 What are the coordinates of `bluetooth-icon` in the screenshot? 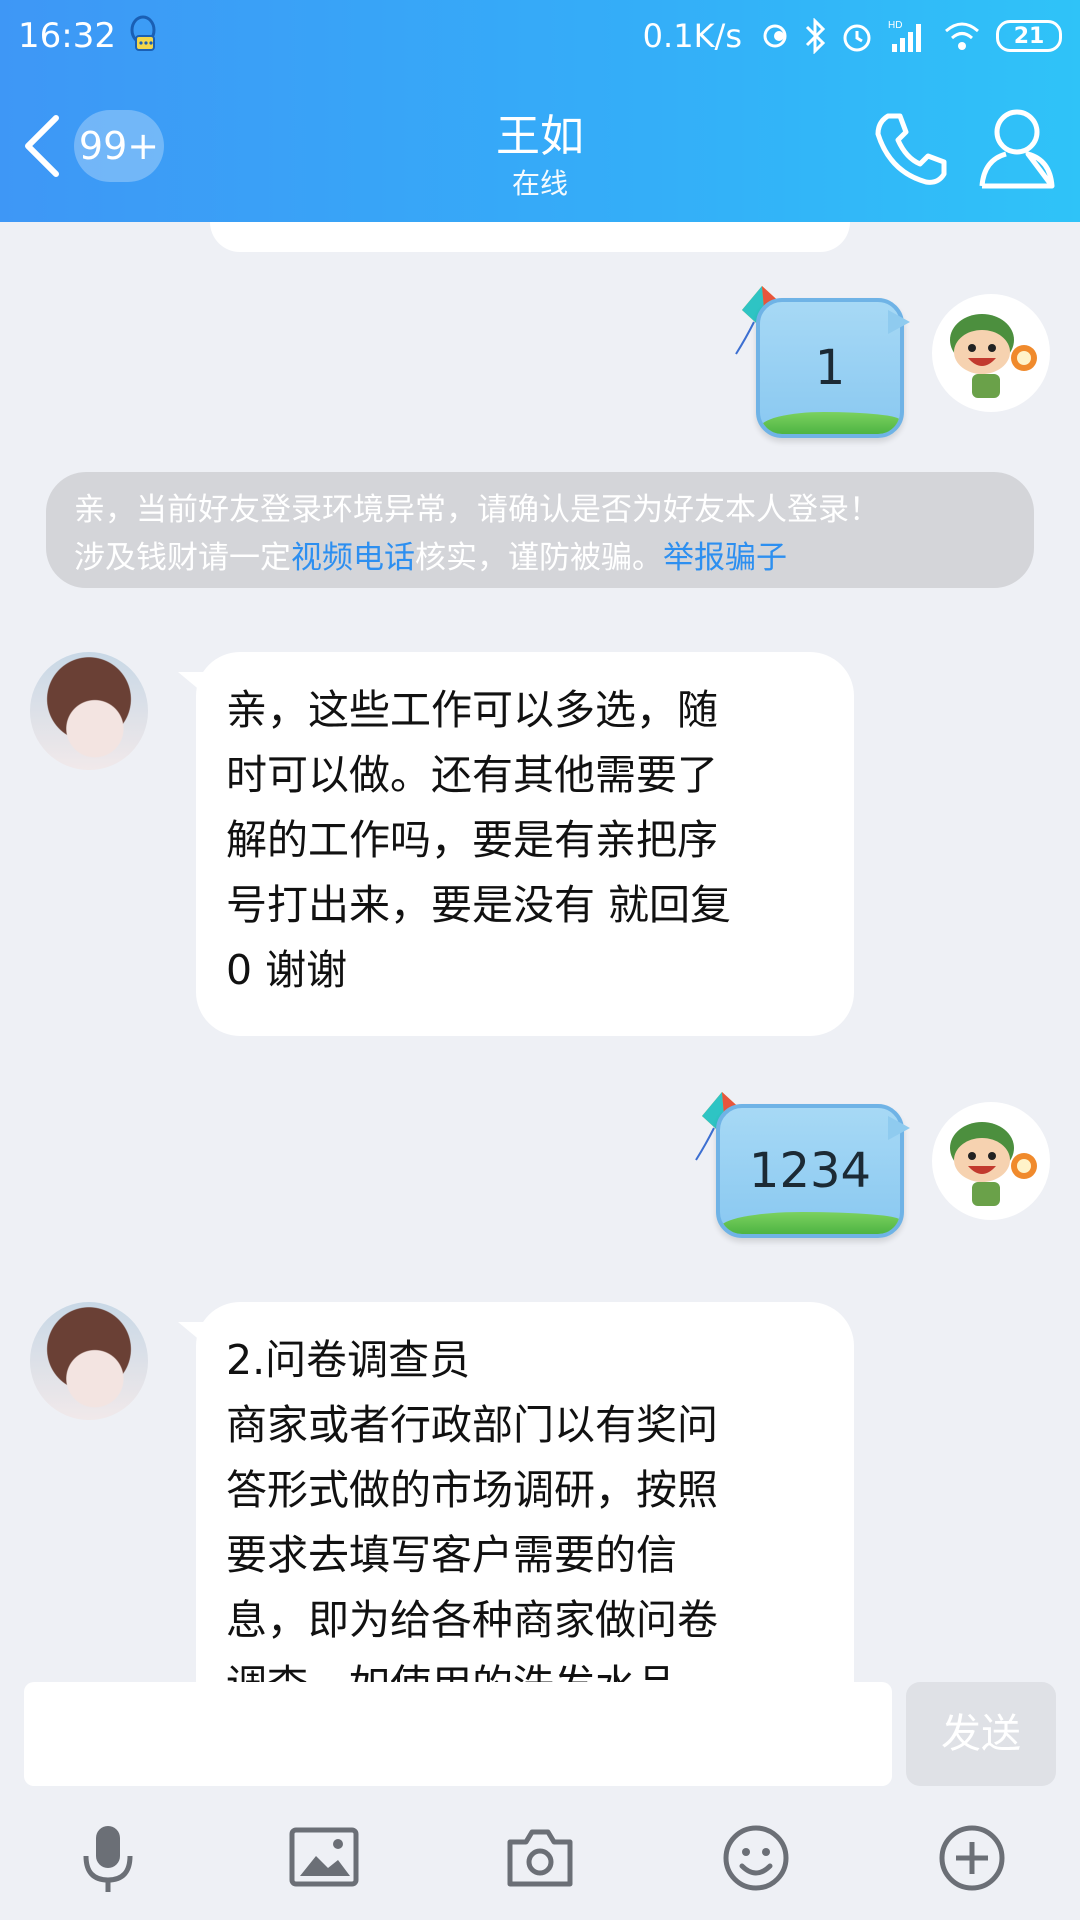 It's located at (815, 36).